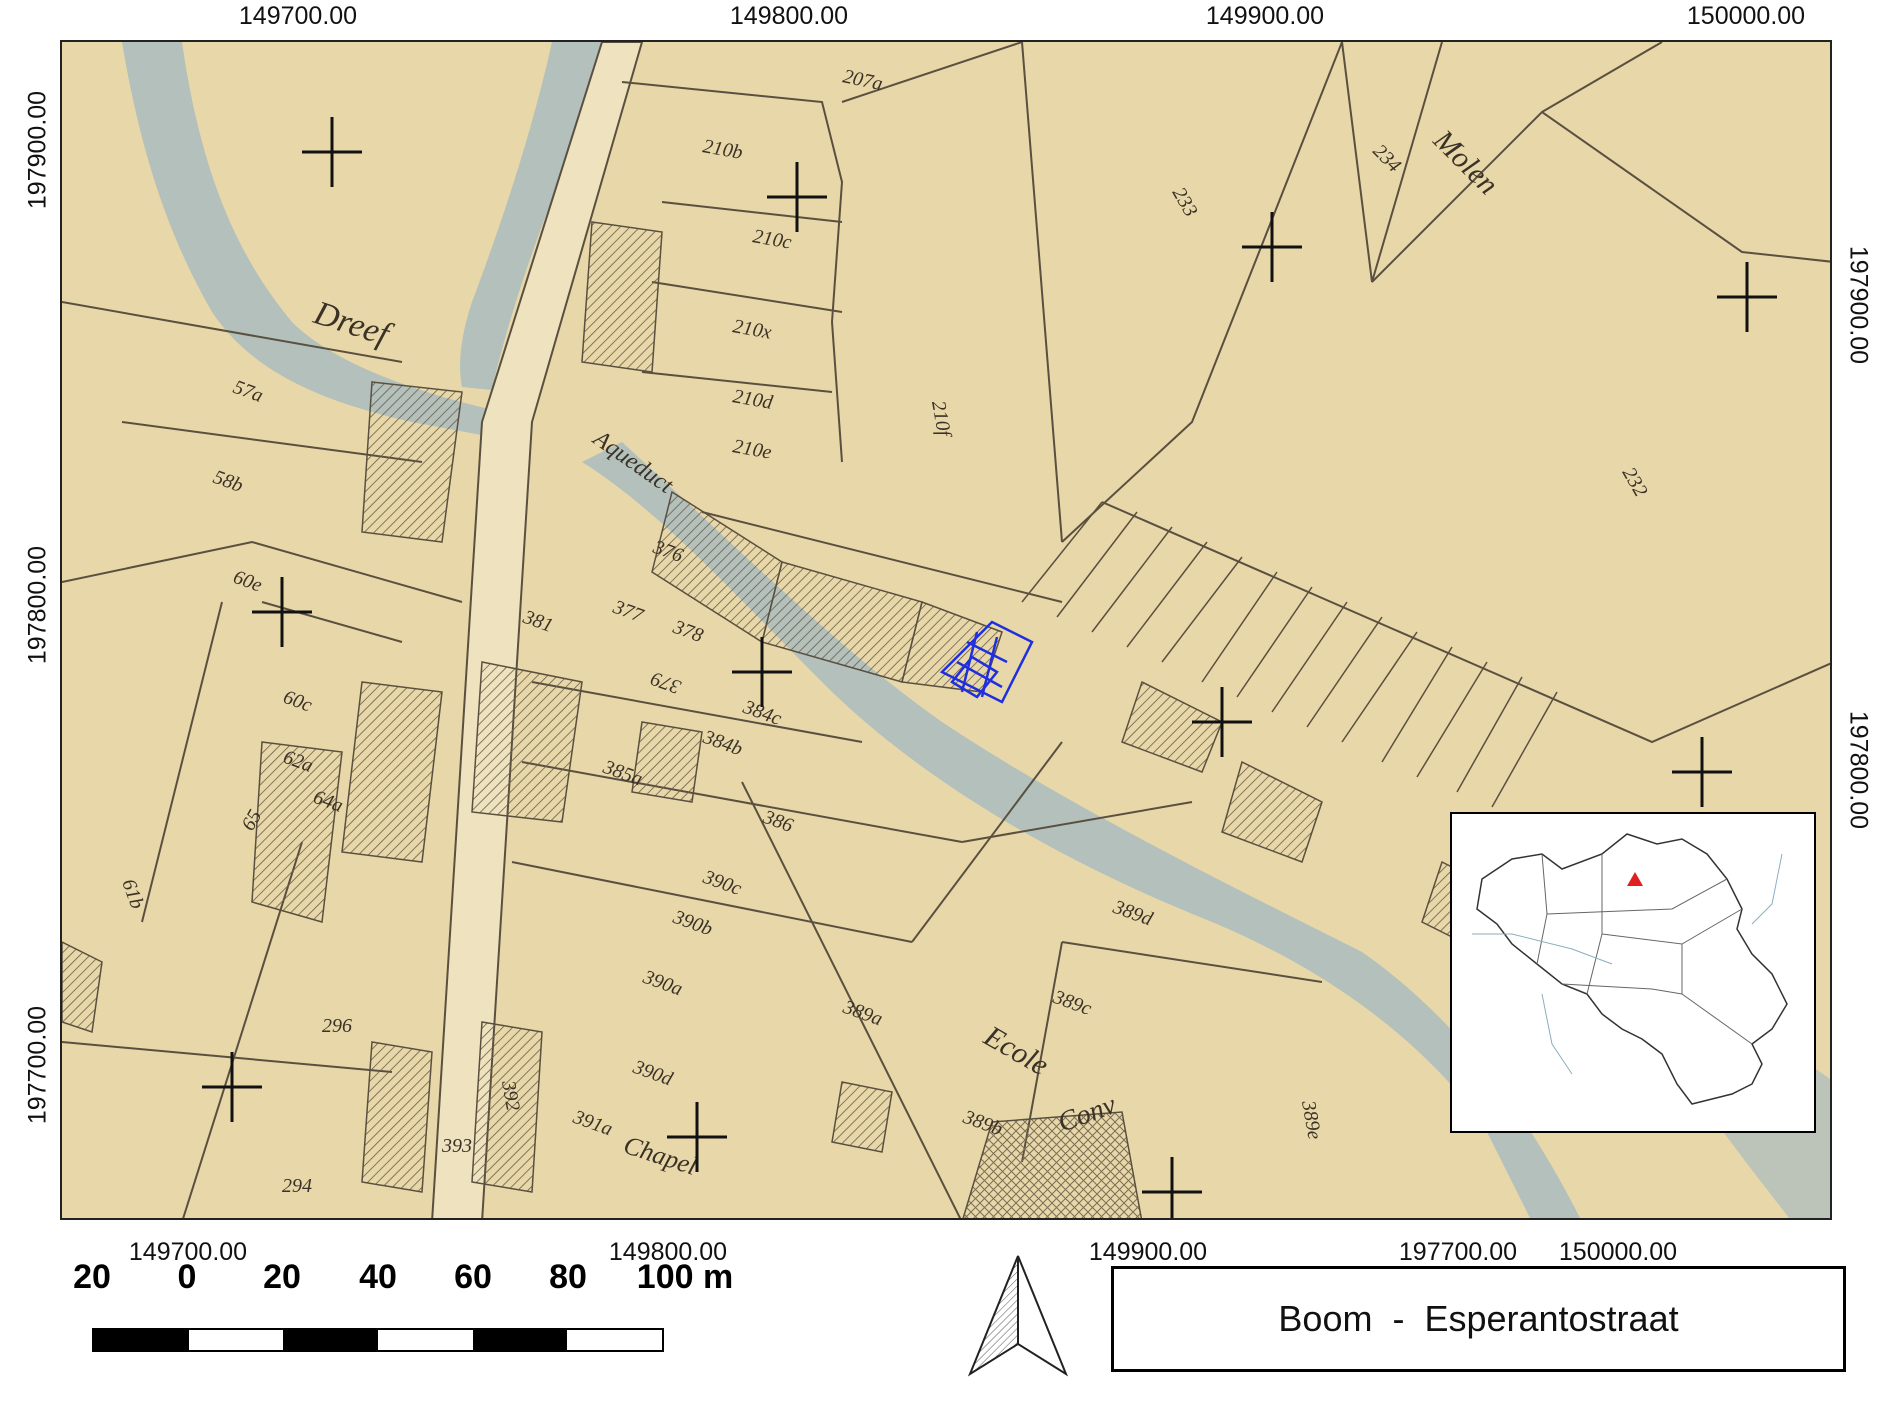 The image size is (1889, 1417). Describe the element at coordinates (1630, 969) in the screenshot. I see `belgium-outline` at that location.